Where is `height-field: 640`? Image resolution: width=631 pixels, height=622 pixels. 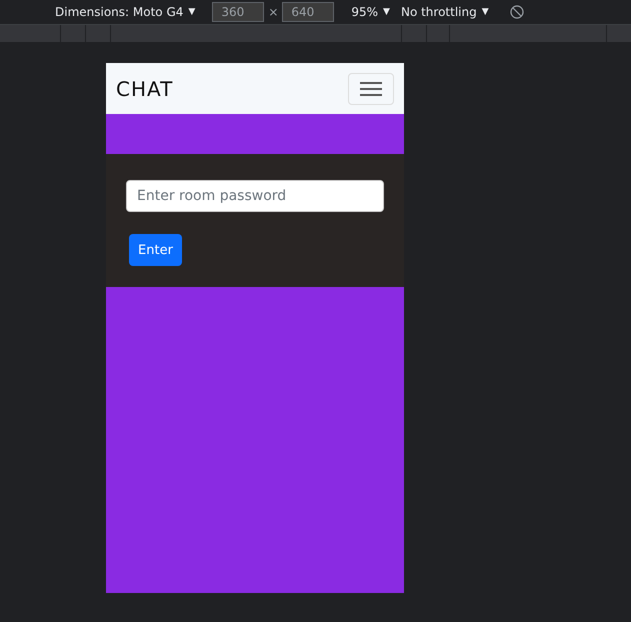
height-field: 640 is located at coordinates (308, 12).